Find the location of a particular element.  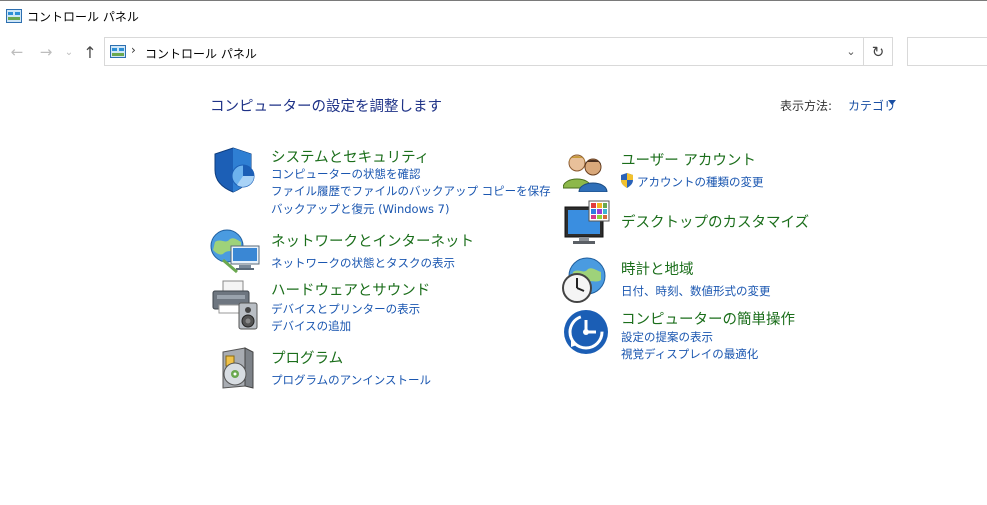

address-bar: › コントロール パネル ⌄ is located at coordinates (484, 51).